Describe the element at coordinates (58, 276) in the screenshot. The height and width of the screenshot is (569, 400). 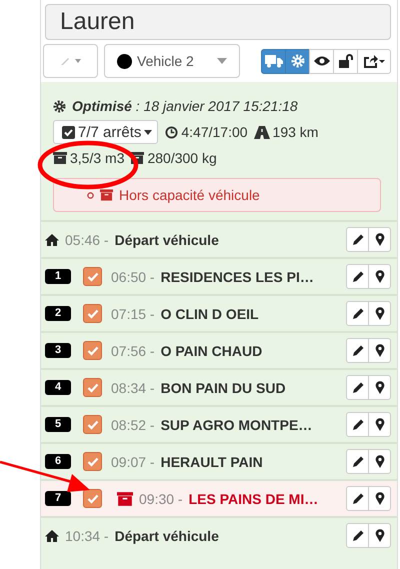
I see `stop-number: 1` at that location.